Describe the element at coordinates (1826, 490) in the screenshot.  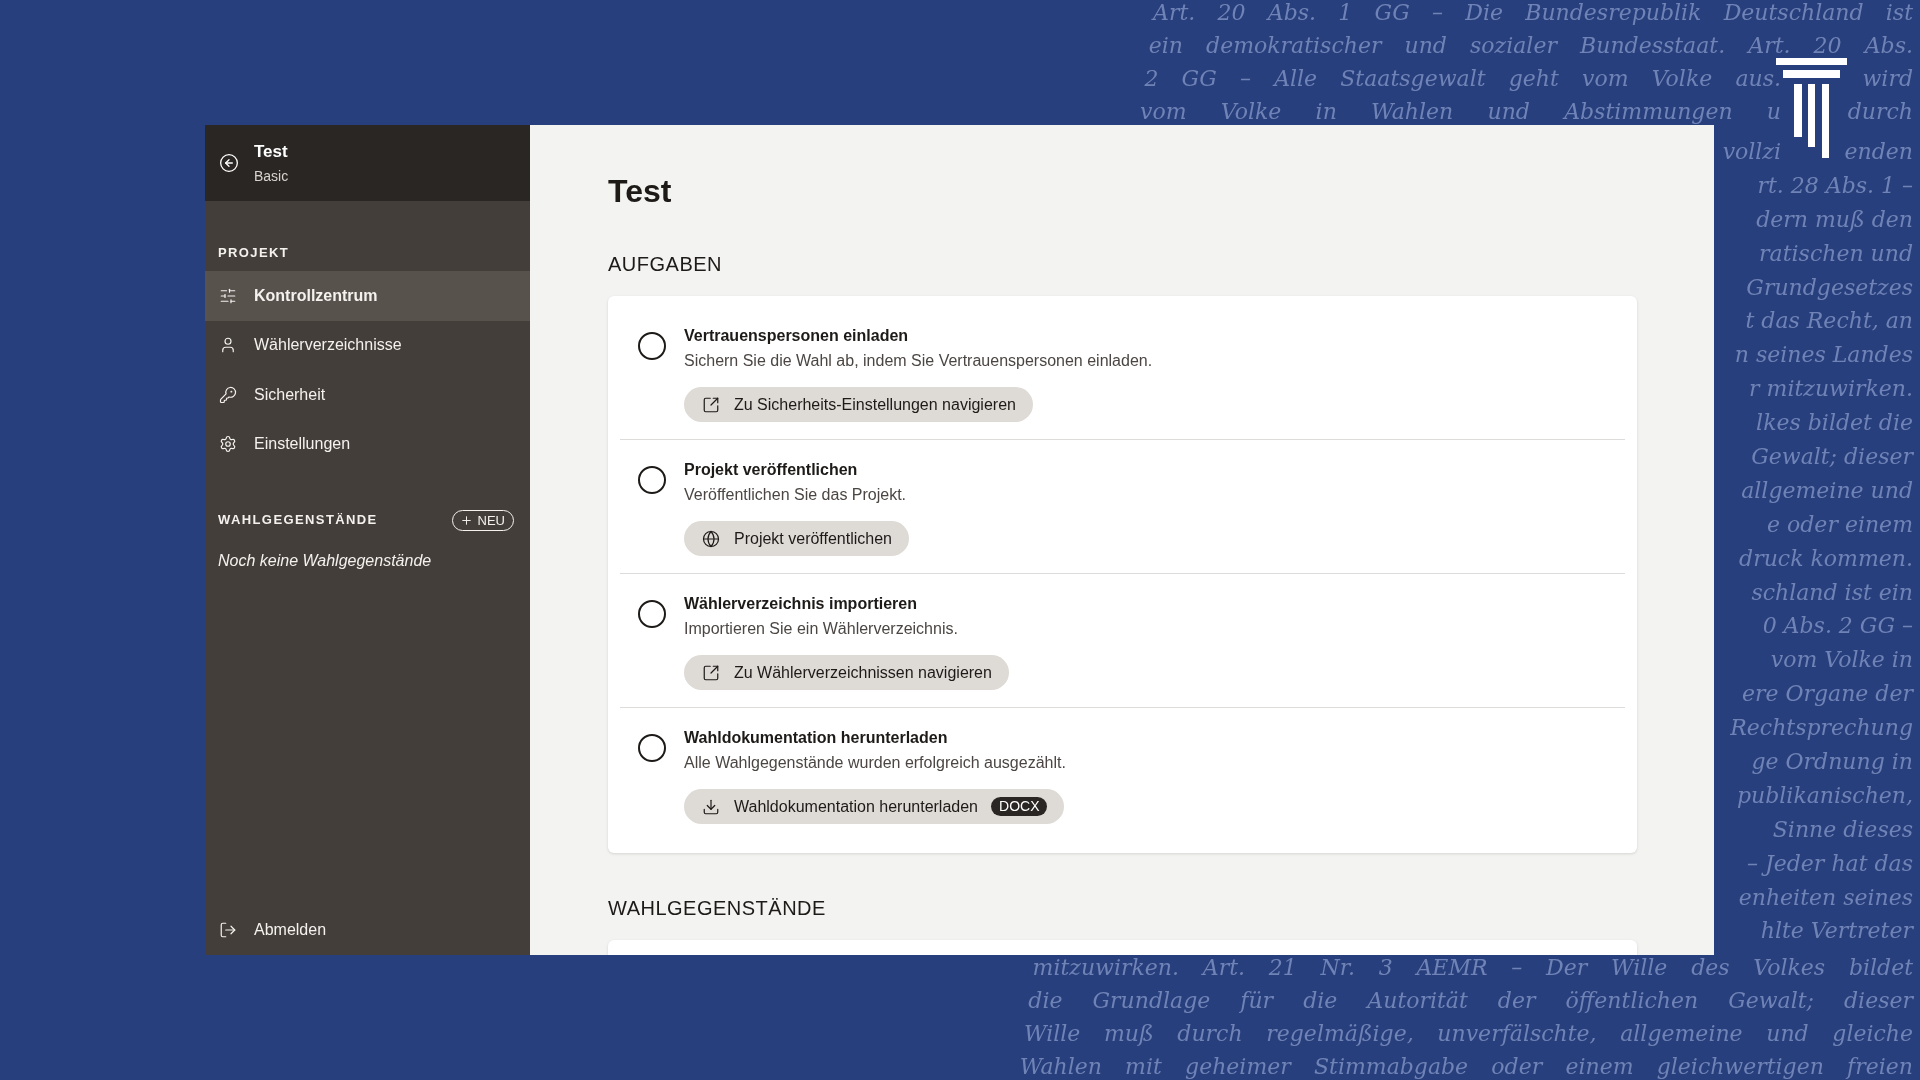
I see `background-text: allgemeine und` at that location.